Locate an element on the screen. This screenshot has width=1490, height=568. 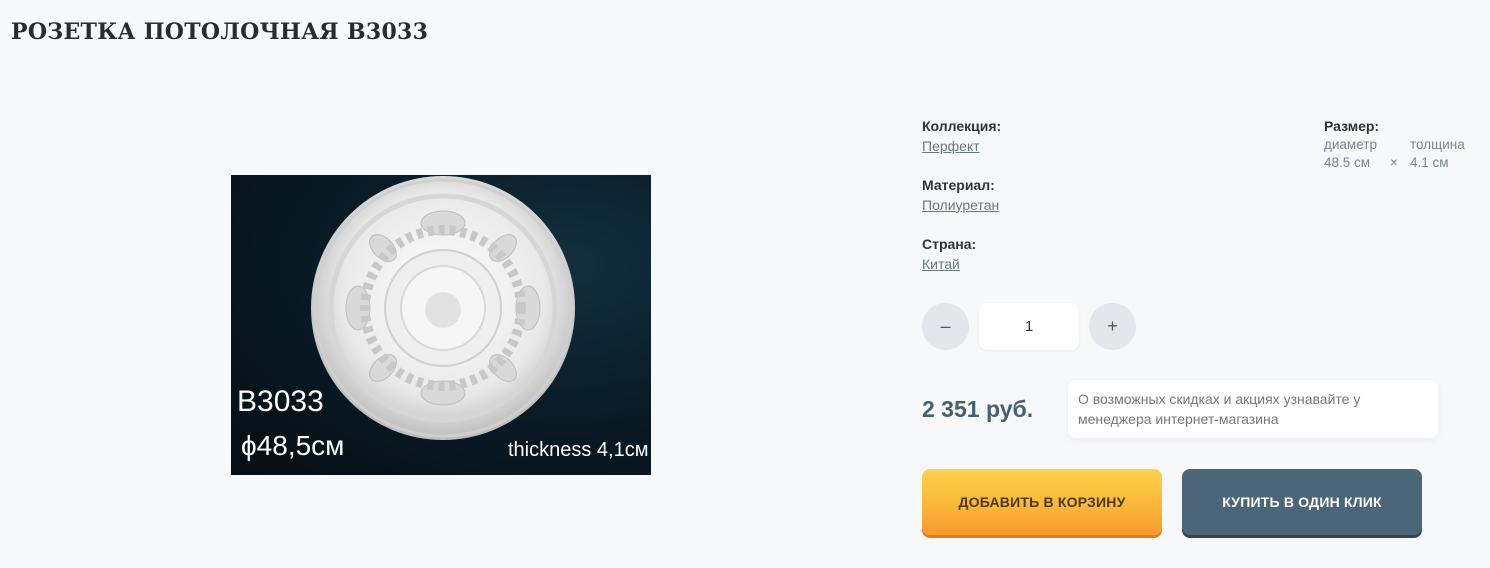
attribute-country: Страна: Китай is located at coordinates (949, 254).